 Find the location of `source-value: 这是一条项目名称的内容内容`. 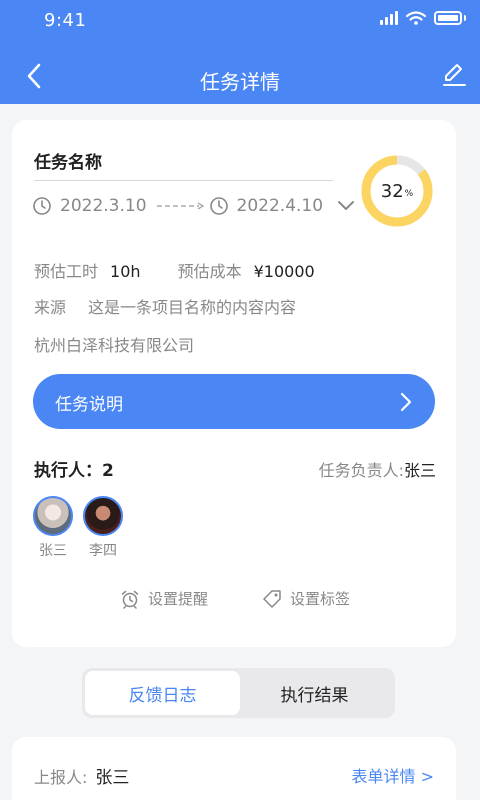

source-value: 这是一条项目名称的内容内容 is located at coordinates (192, 307).